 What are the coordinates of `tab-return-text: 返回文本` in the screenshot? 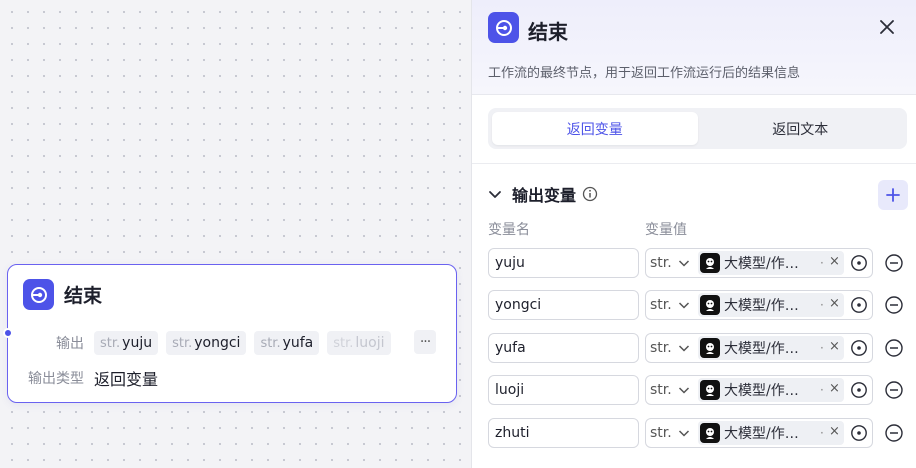 It's located at (801, 128).